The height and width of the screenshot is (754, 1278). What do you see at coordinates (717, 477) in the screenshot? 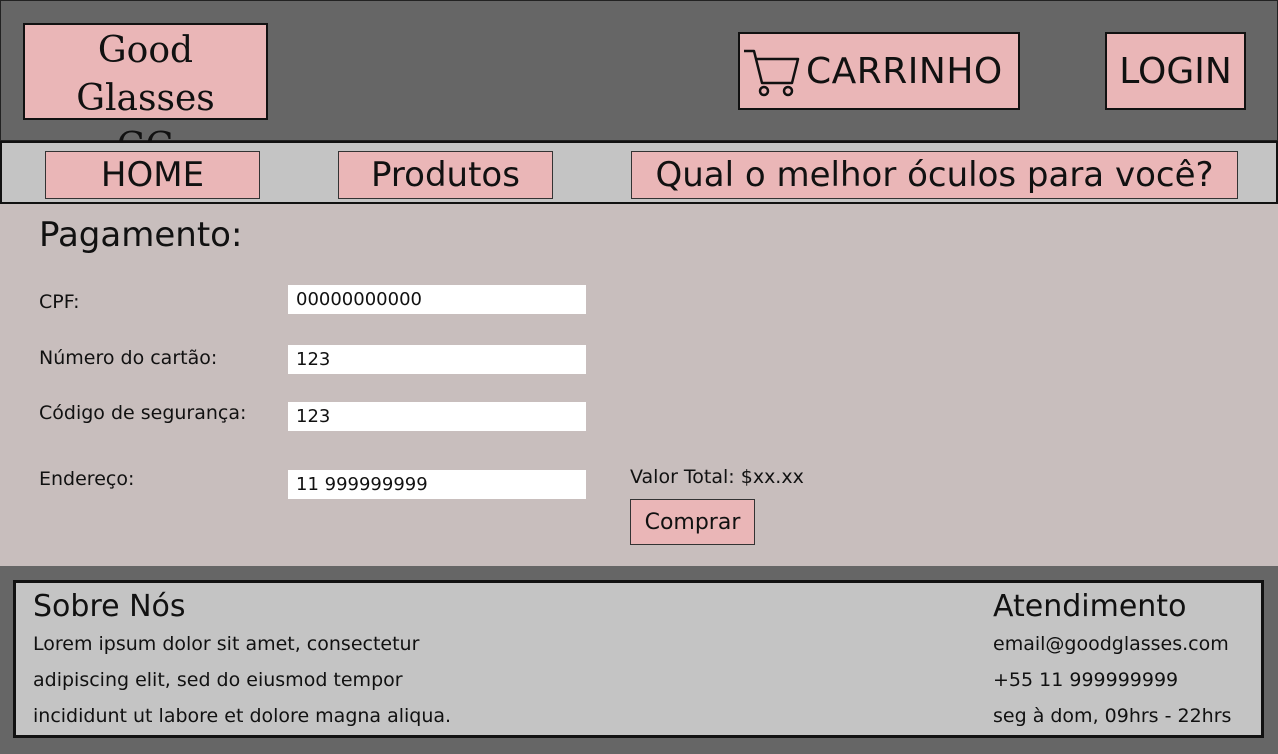
I see `total-value: Valor Total: $xx.xx` at bounding box center [717, 477].